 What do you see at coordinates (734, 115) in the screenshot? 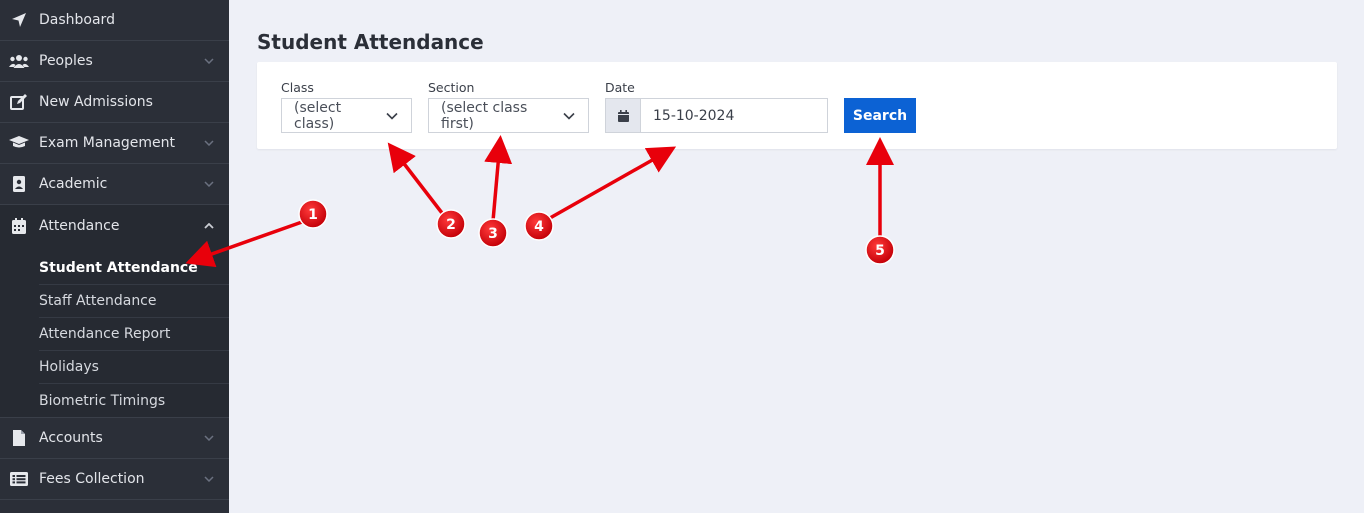
I see `date-input` at bounding box center [734, 115].